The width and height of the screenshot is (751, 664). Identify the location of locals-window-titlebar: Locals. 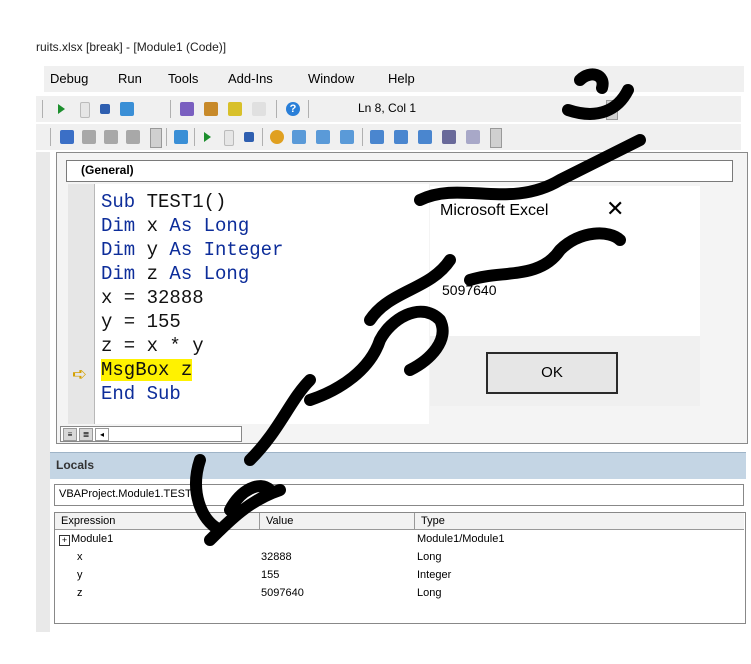
(398, 465).